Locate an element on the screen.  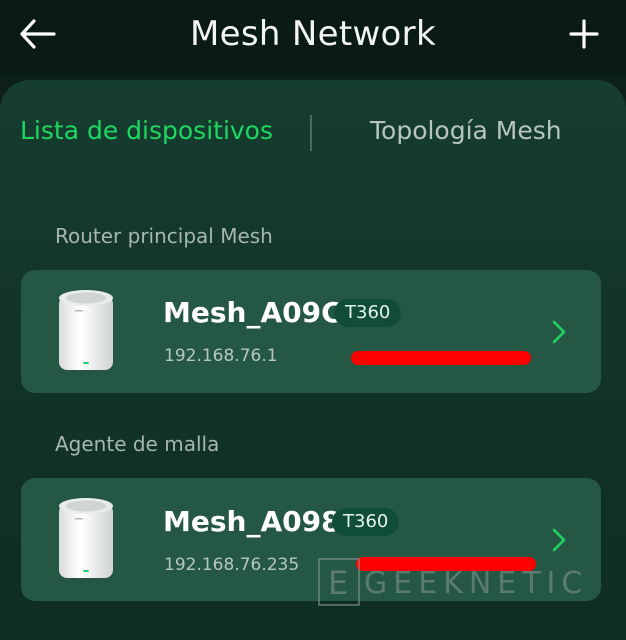
watermark-logo-box: E is located at coordinates (339, 582).